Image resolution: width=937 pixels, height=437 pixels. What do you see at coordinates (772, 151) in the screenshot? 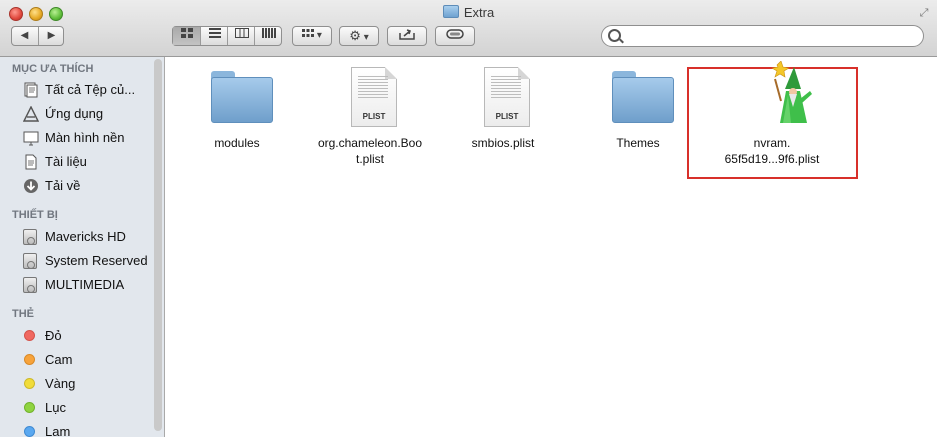
I see `file-name: nvram. 65f5d19...9f6.plist` at bounding box center [772, 151].